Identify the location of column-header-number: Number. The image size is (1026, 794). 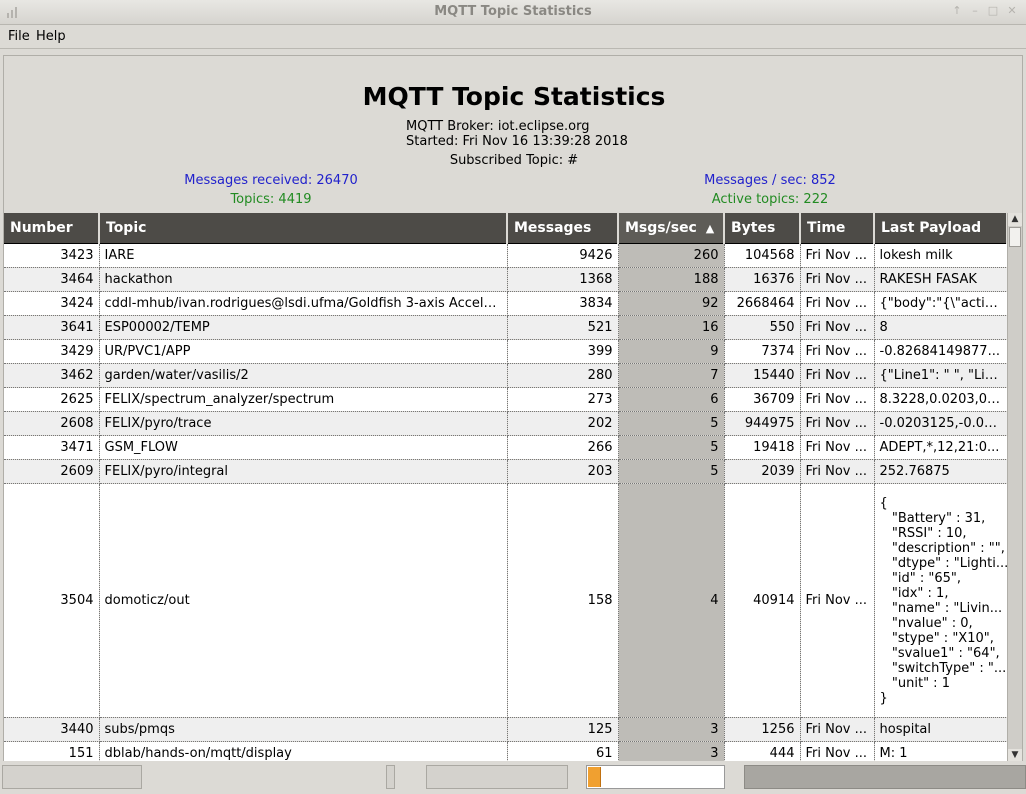
(52, 228).